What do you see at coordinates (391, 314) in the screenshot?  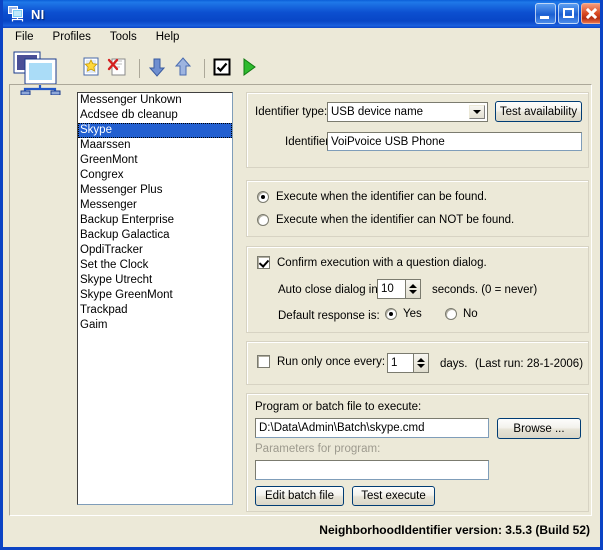 I see `radio-yes-icon` at bounding box center [391, 314].